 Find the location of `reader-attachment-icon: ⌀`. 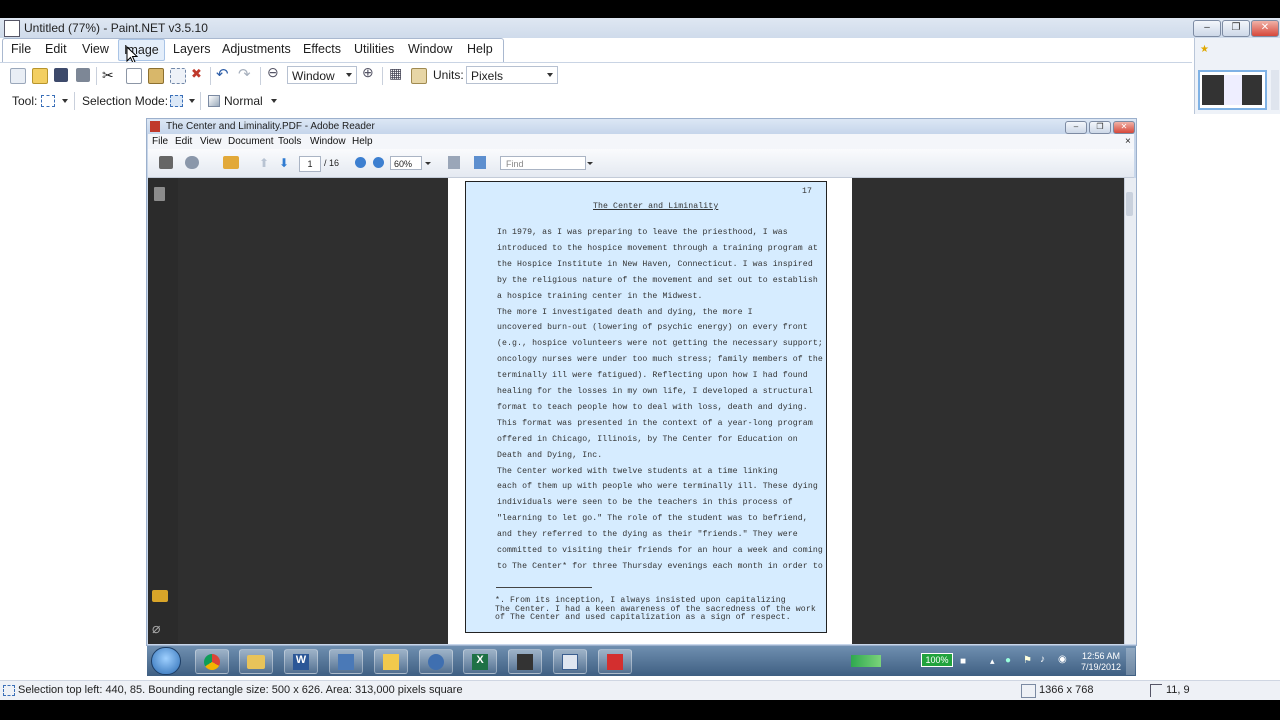

reader-attachment-icon: ⌀ is located at coordinates (156, 628).